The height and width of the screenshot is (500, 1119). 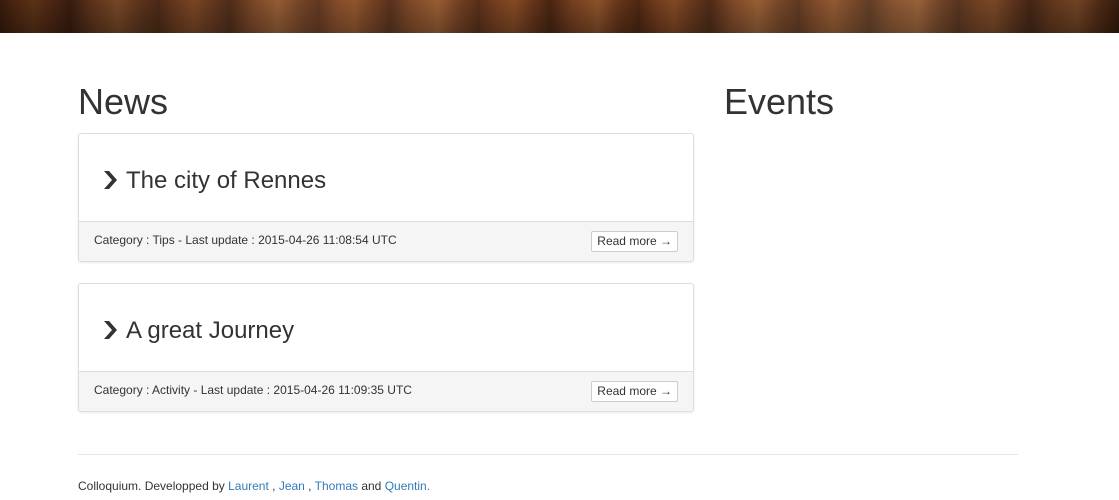 I want to click on events-heading: Events, so click(x=779, y=101).